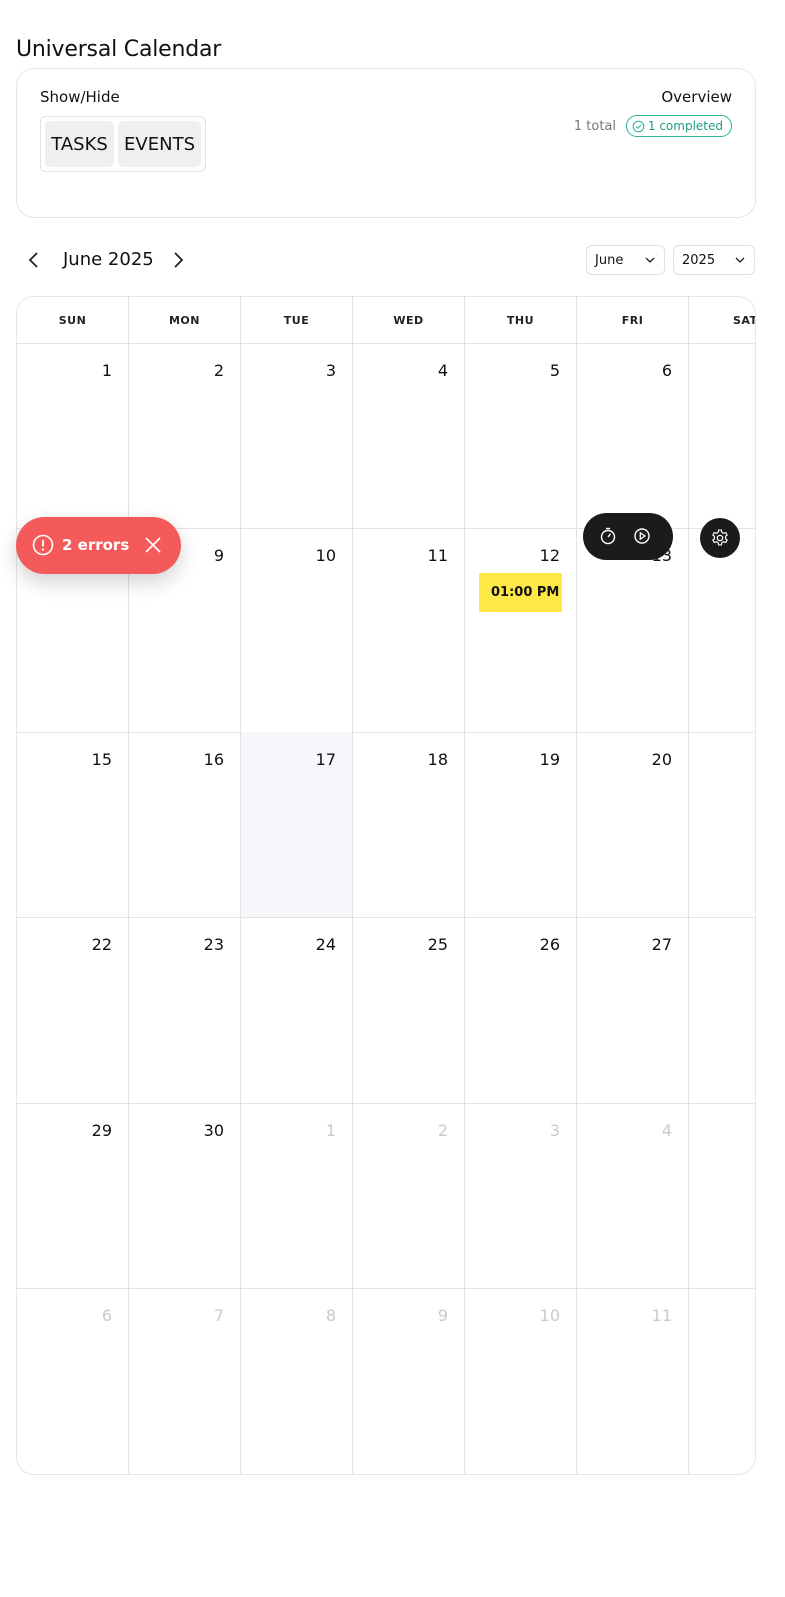  Describe the element at coordinates (101, 759) in the screenshot. I see `day-number: 15` at that location.